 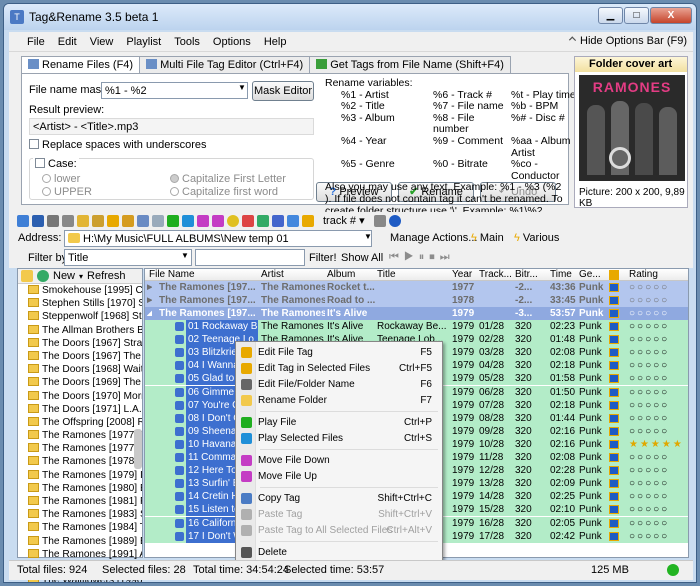 What do you see at coordinates (368, 236) in the screenshot?
I see `address-dropdown-icon: ▼` at bounding box center [368, 236].